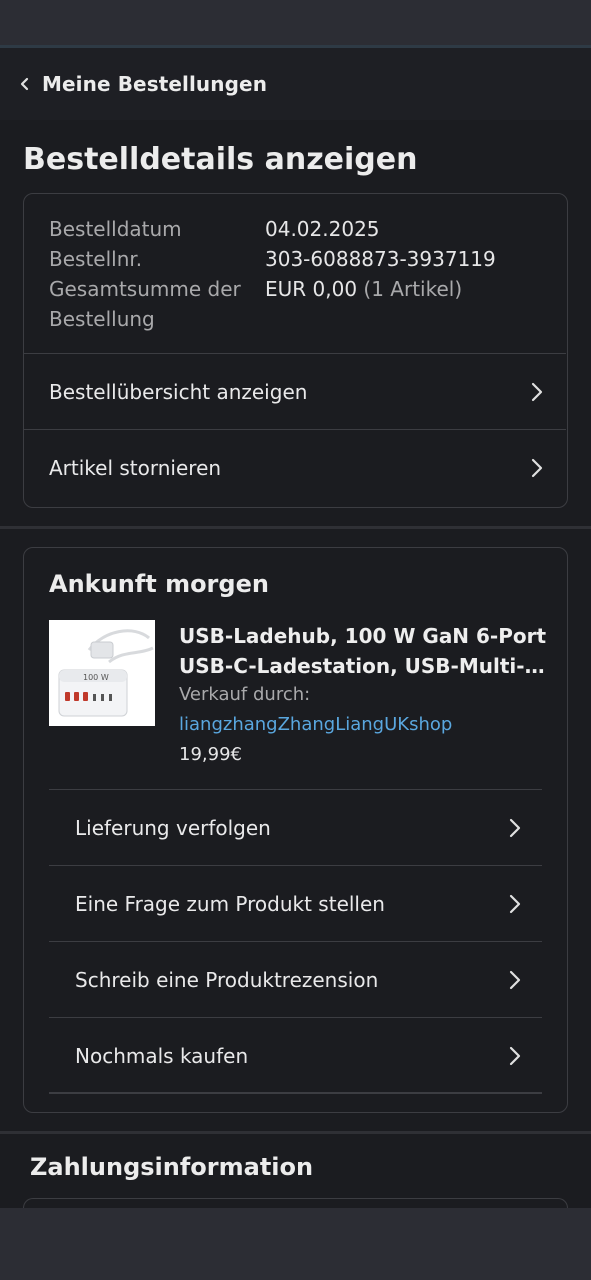 This screenshot has width=591, height=1280. Describe the element at coordinates (380, 259) in the screenshot. I see `order-number-value: 303-6088873-3937119` at that location.